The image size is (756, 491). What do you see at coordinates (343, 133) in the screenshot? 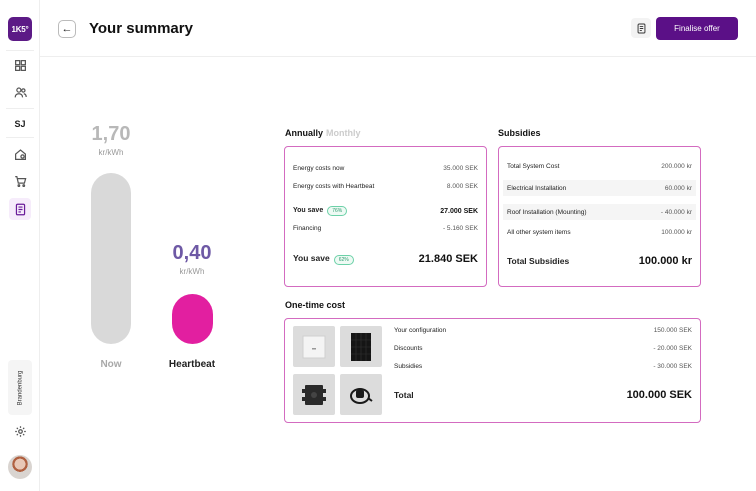
I see `tab-monthly: Monthly` at bounding box center [343, 133].